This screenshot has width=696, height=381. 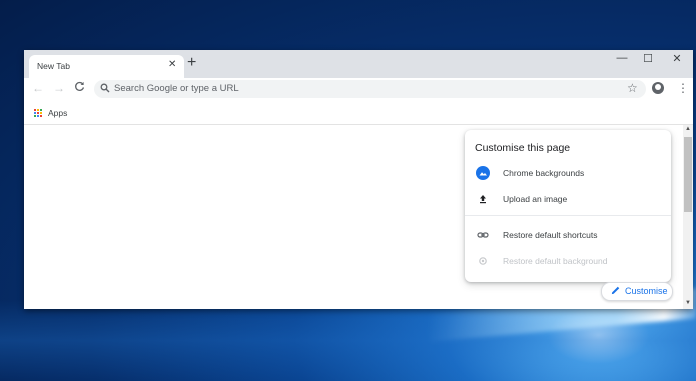 I want to click on scroll-thumb, so click(x=688, y=174).